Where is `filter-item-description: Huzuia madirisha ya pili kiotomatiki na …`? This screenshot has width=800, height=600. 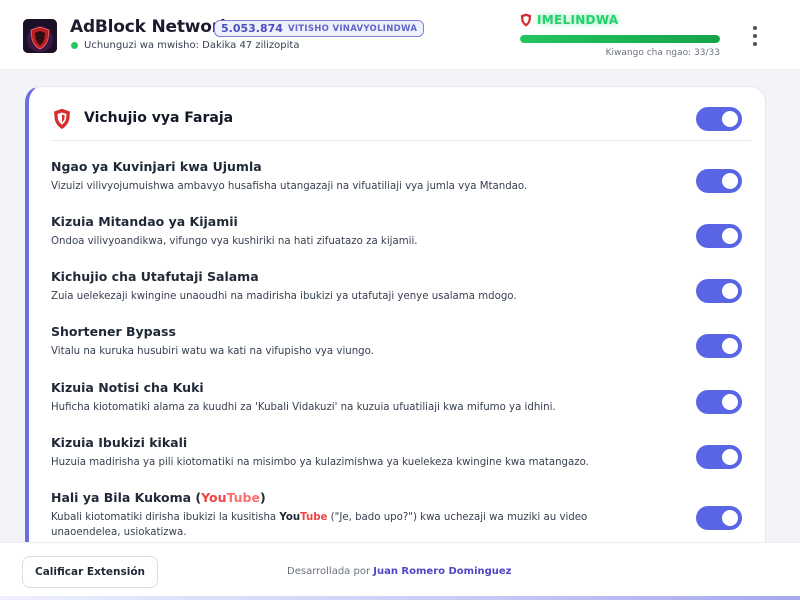 filter-item-description: Huzuia madirisha ya pili kiotomatiki na … is located at coordinates (320, 462).